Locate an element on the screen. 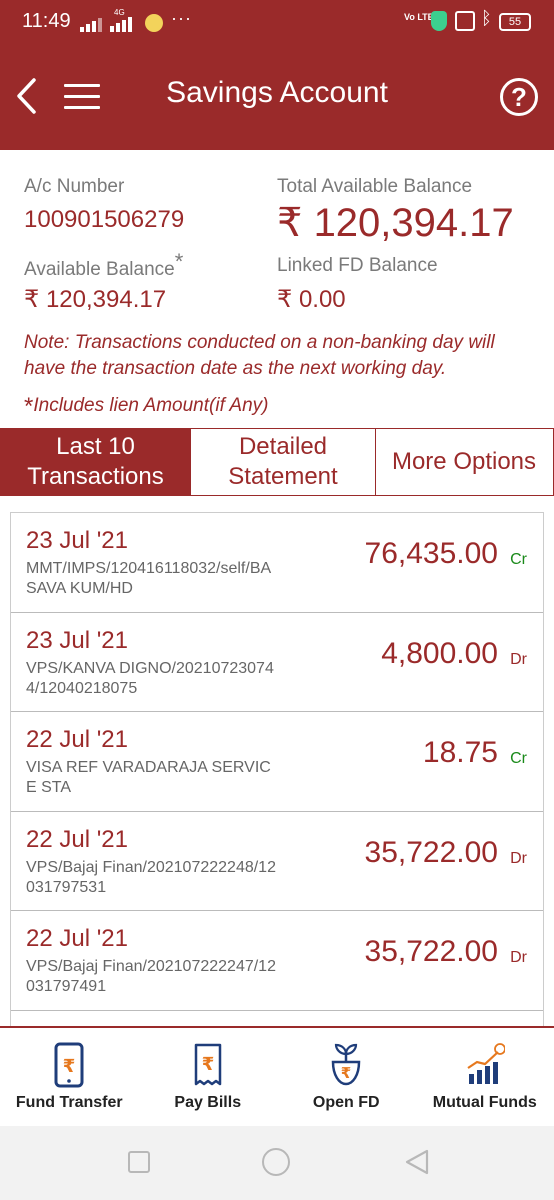 The width and height of the screenshot is (554, 1200). help-icon: ? is located at coordinates (519, 97).